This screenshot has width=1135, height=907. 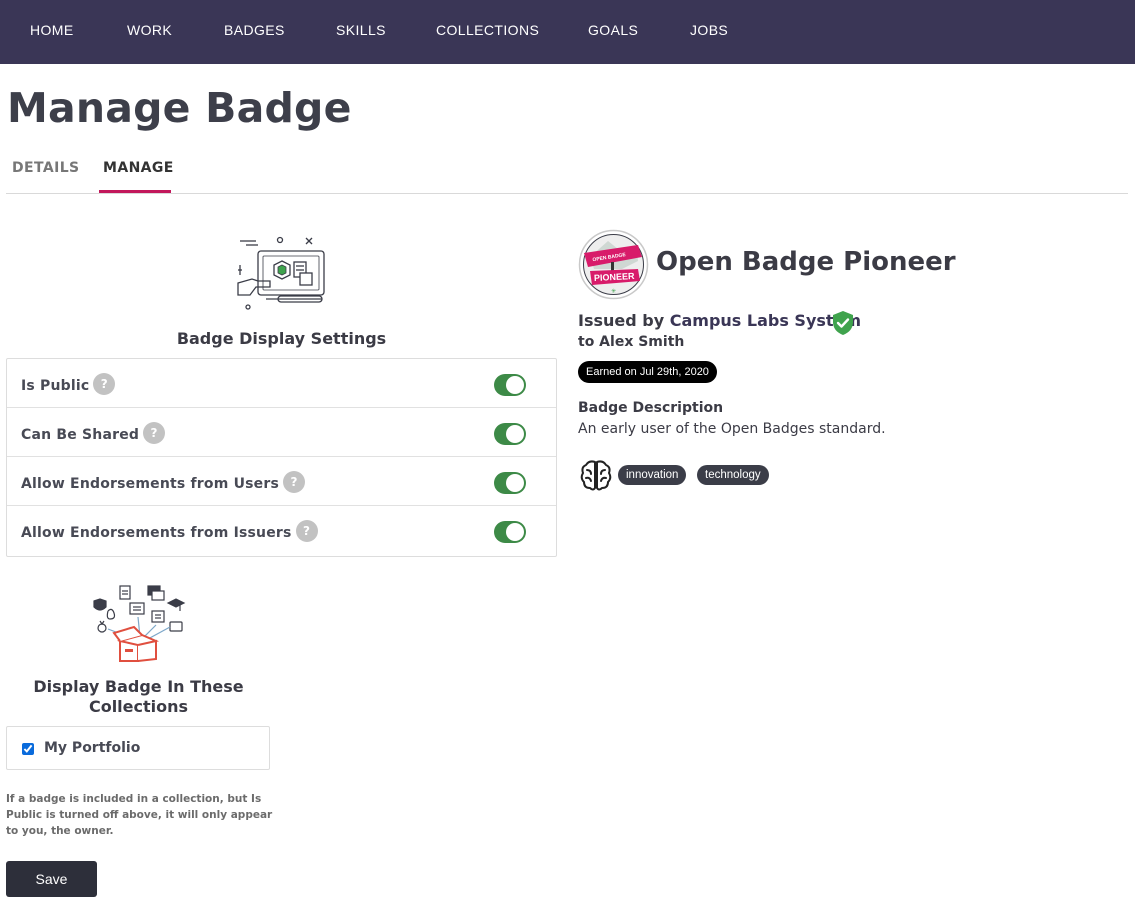 I want to click on nav-work: WORK, so click(x=149, y=30).